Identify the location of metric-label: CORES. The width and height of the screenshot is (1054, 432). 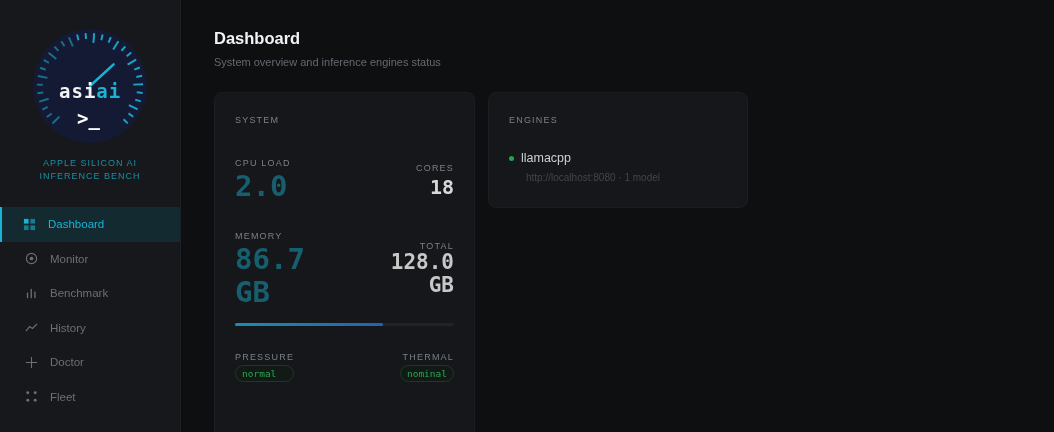
(435, 168).